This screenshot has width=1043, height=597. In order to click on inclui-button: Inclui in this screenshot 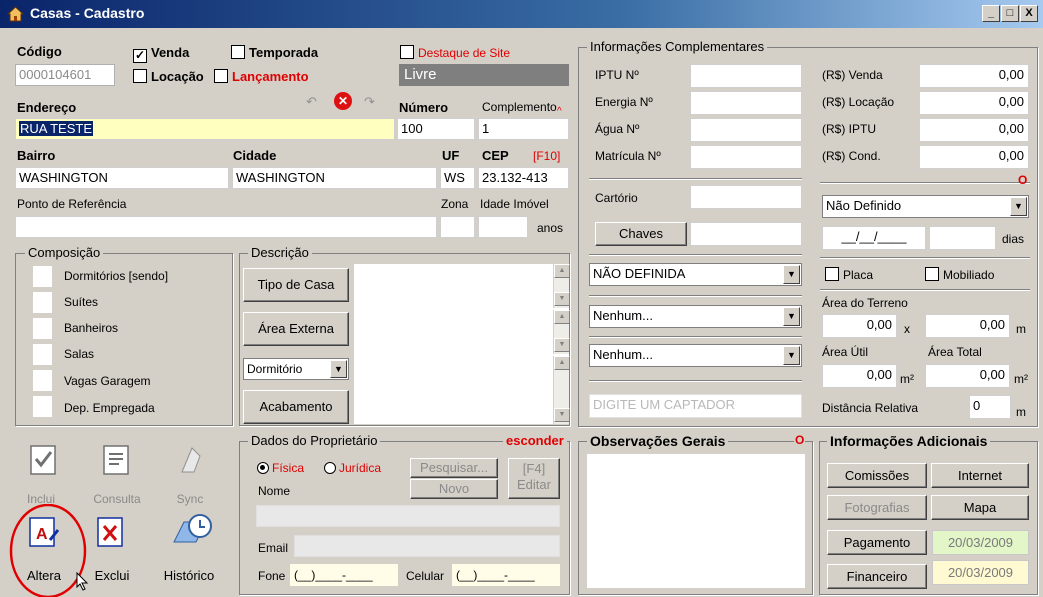, I will do `click(46, 477)`.